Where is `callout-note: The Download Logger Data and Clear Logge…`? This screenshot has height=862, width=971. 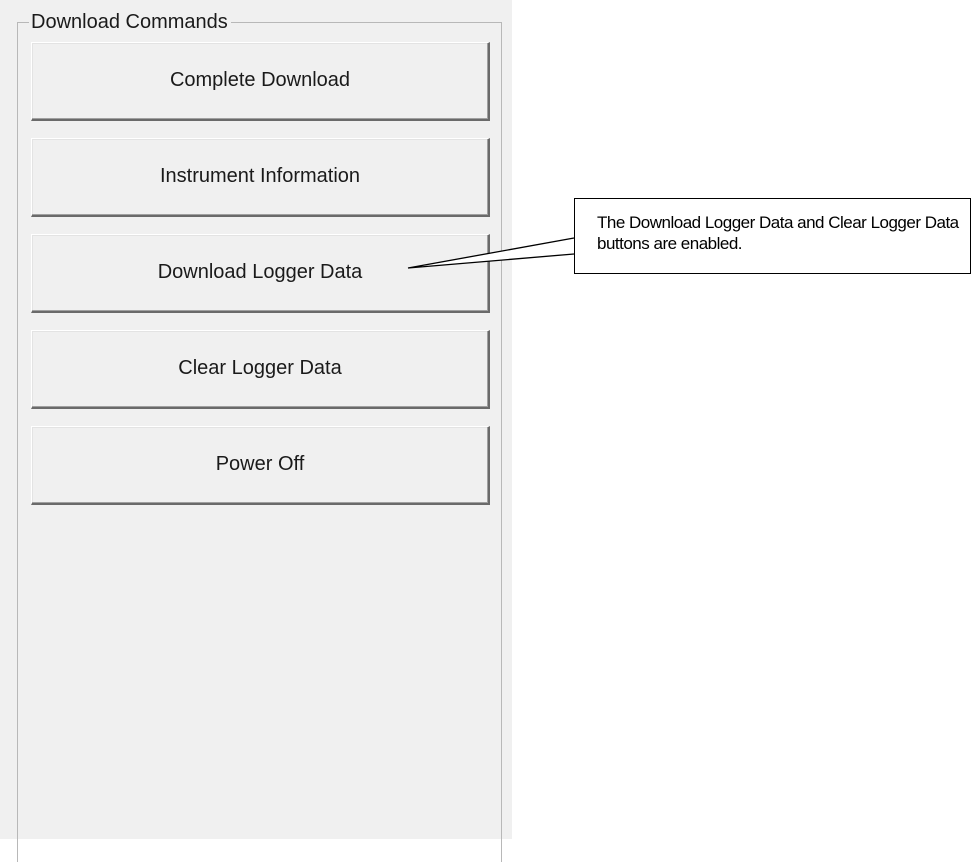
callout-note: The Download Logger Data and Clear Logge… is located at coordinates (772, 236).